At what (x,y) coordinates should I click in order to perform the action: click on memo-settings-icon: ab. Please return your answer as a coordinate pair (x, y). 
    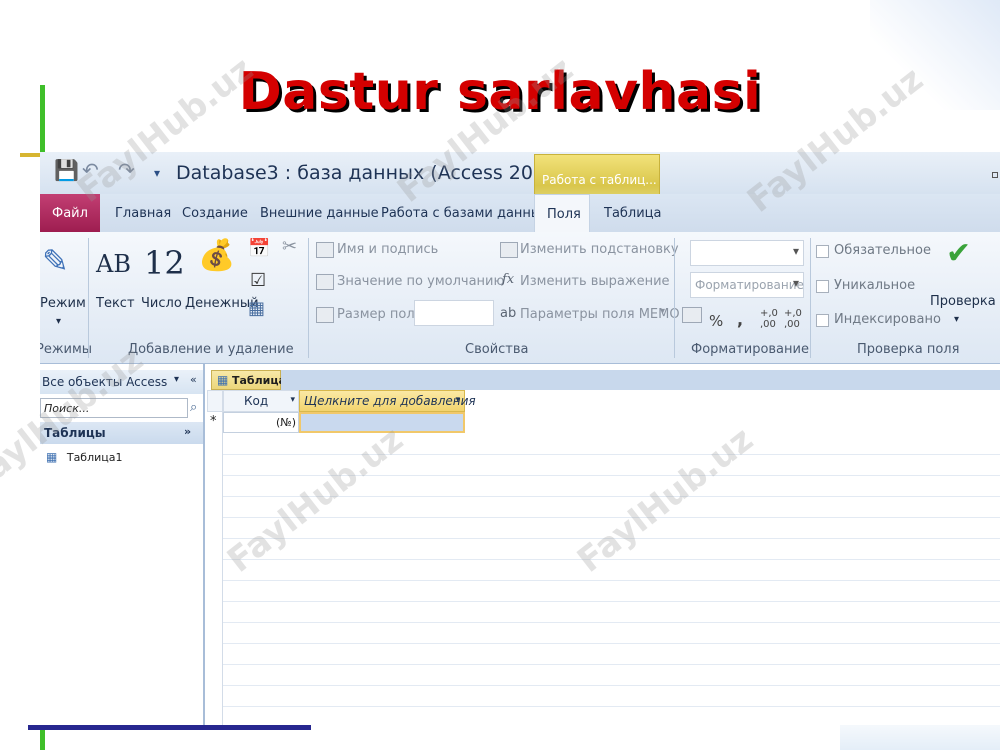
    Looking at the image, I should click on (508, 313).